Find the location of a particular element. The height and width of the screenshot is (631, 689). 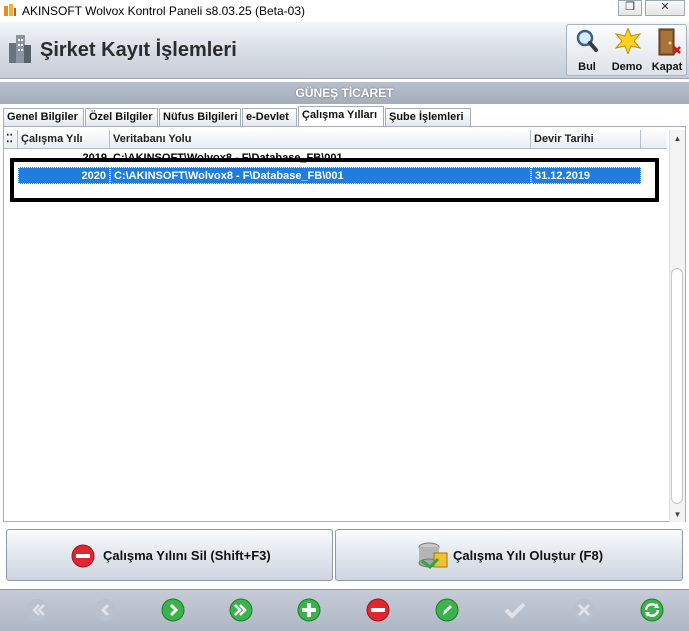

restore-icon: ❐ is located at coordinates (630, 7).